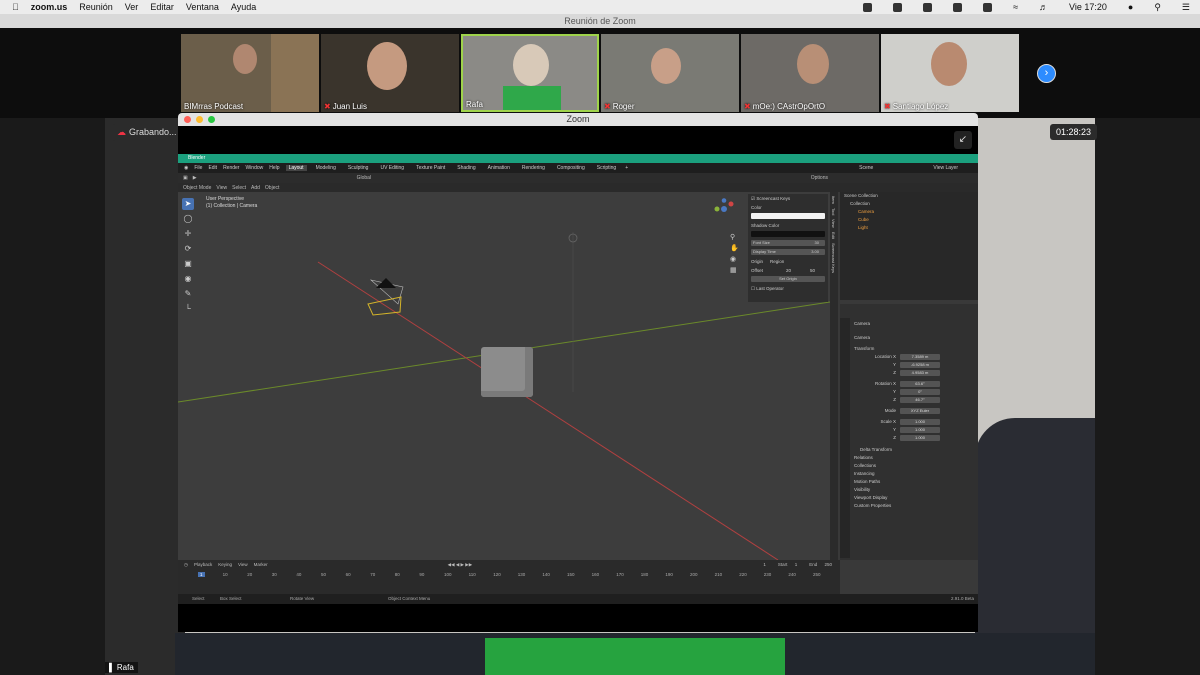  What do you see at coordinates (788, 243) in the screenshot?
I see `font-size-field: Font Size 30` at bounding box center [788, 243].